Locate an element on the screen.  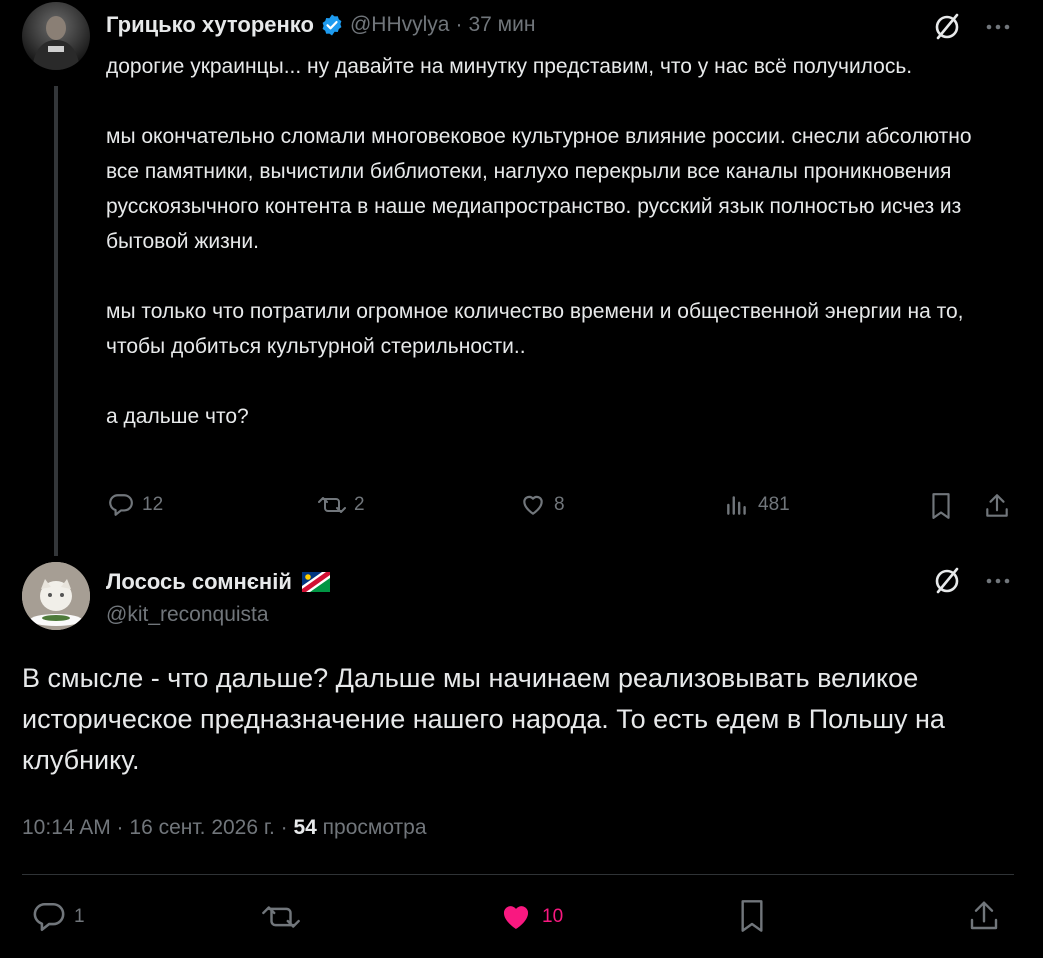
like-button: 10 is located at coordinates (530, 917).